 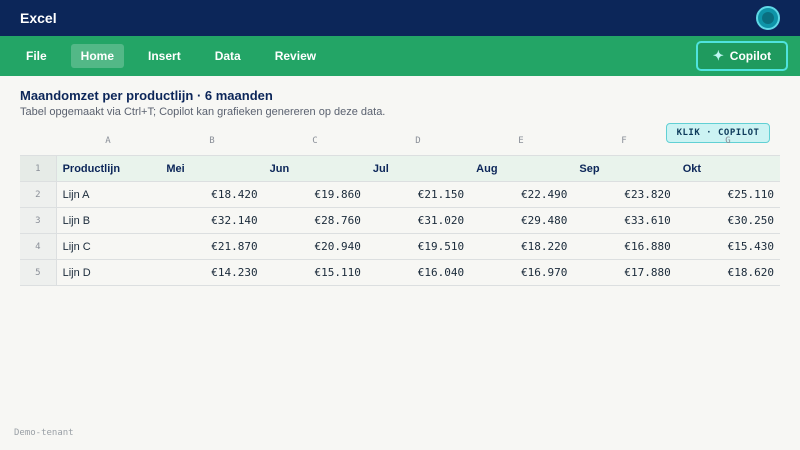 What do you see at coordinates (625, 220) in the screenshot?
I see `table-cell: €33.610` at bounding box center [625, 220].